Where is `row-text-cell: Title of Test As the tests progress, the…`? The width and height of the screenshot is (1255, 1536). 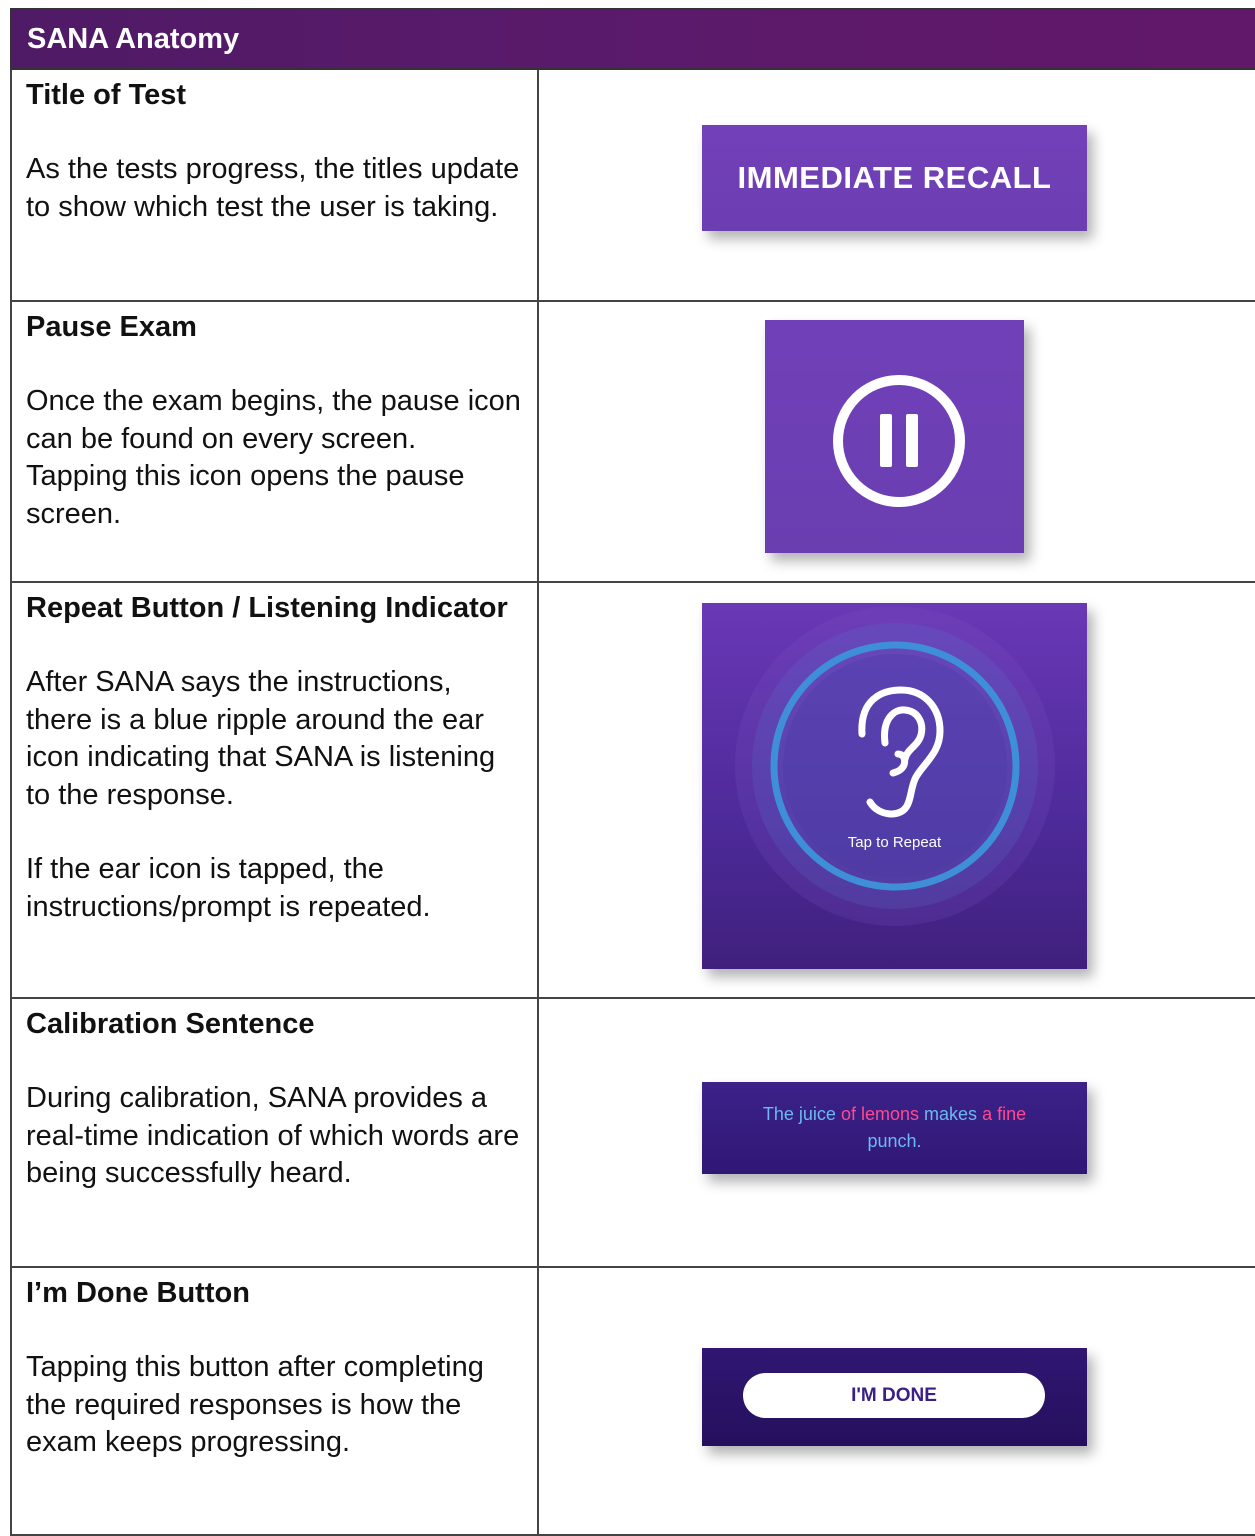
row-text-cell: Title of Test As the tests progress, the… is located at coordinates (274, 185).